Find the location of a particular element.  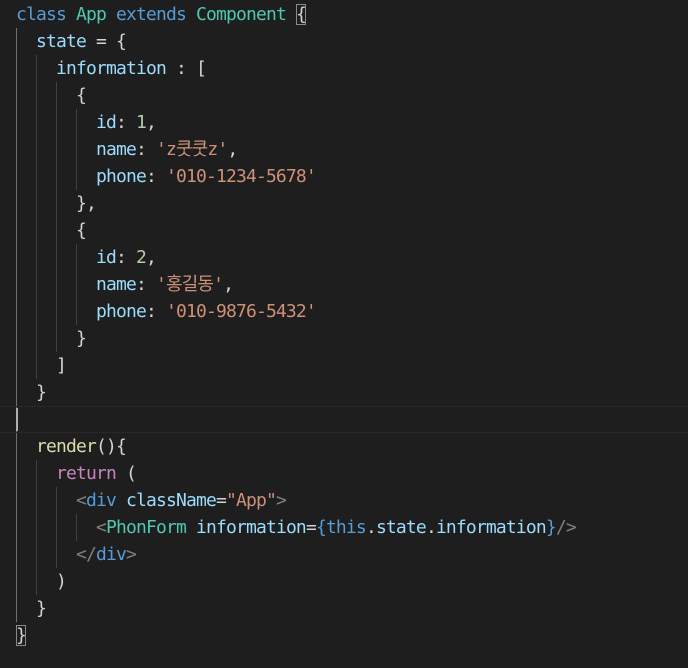

code-line: </div> is located at coordinates (344, 554).